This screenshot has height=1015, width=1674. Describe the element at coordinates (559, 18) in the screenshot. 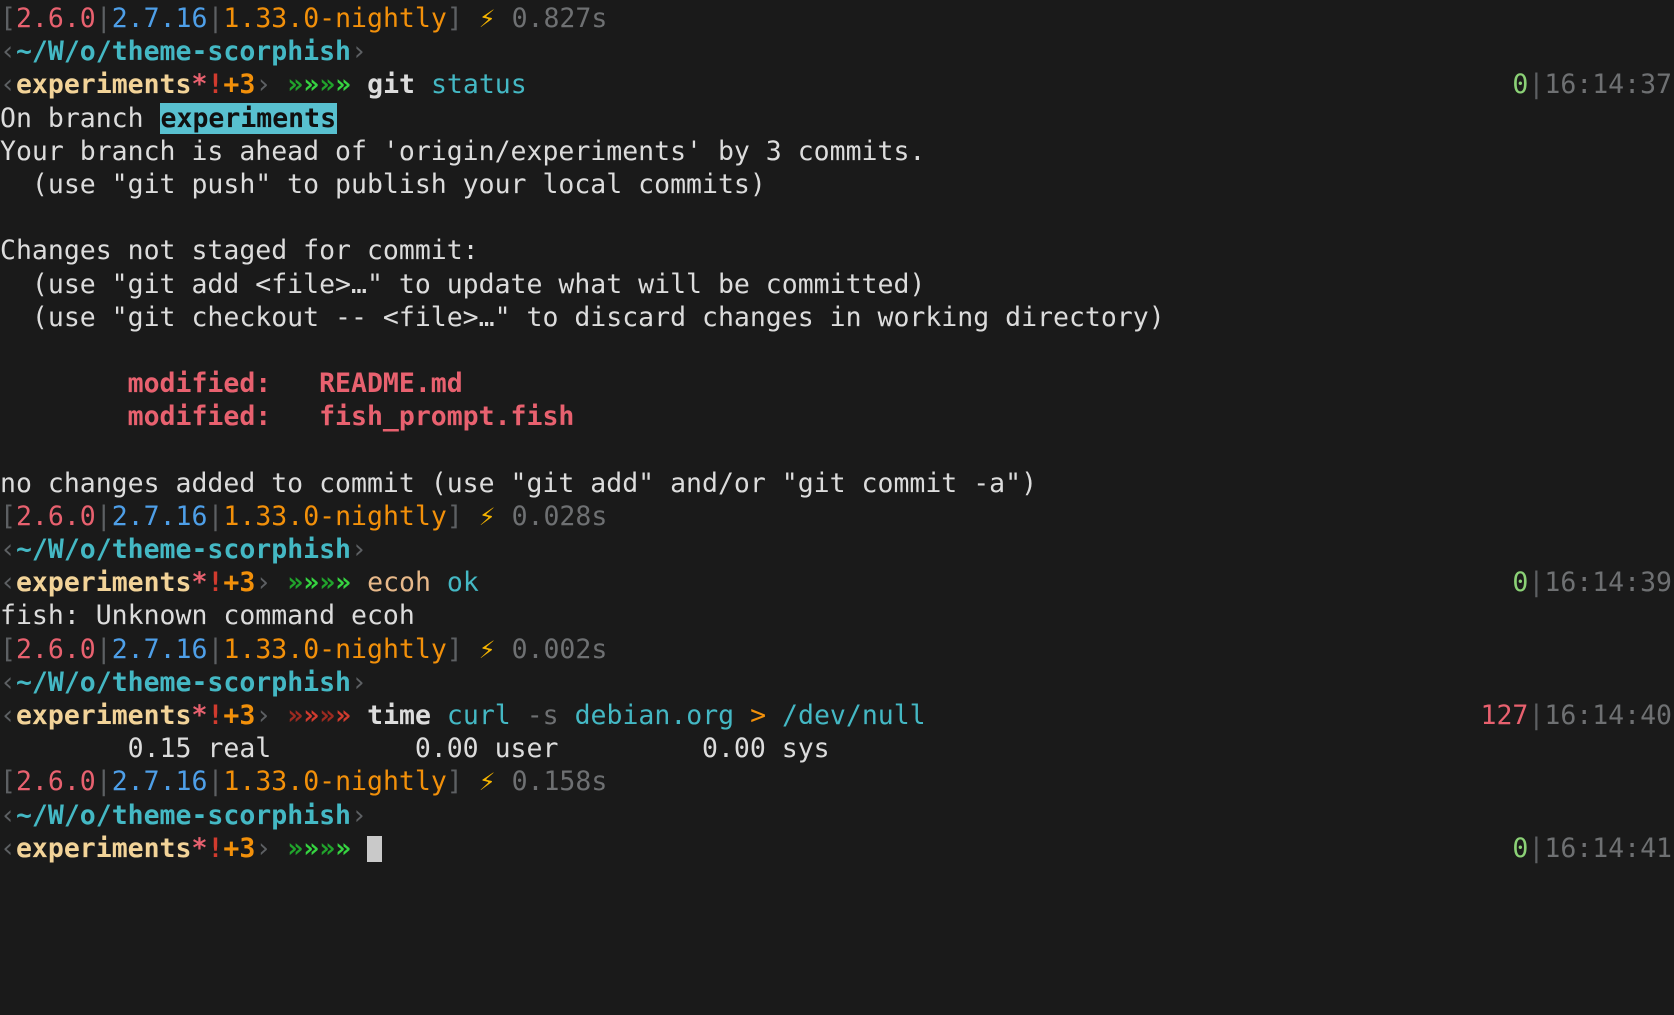

I see `command-duration: 0.827s` at that location.